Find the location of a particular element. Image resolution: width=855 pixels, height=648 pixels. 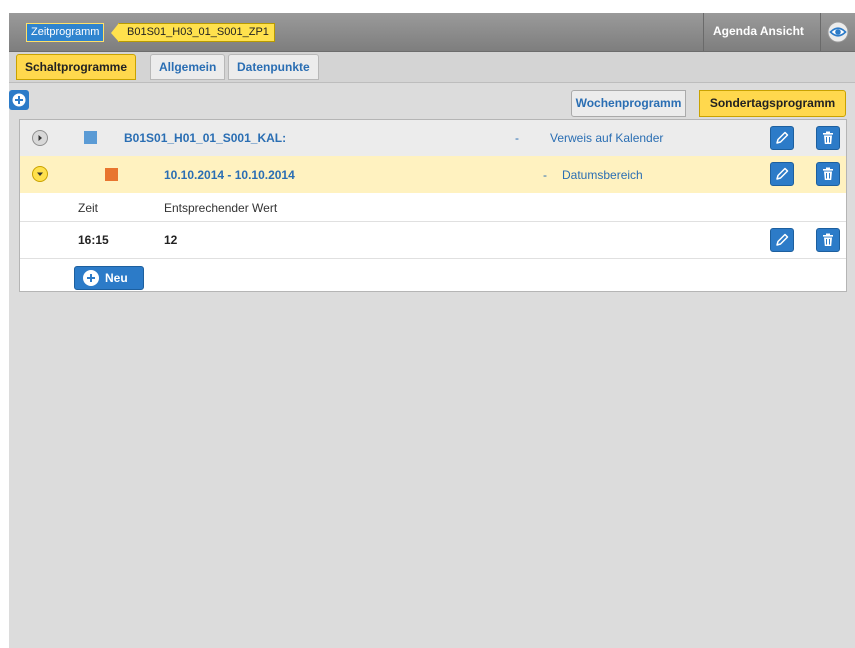

date-range-type-label: Datumsbereich is located at coordinates (602, 175).